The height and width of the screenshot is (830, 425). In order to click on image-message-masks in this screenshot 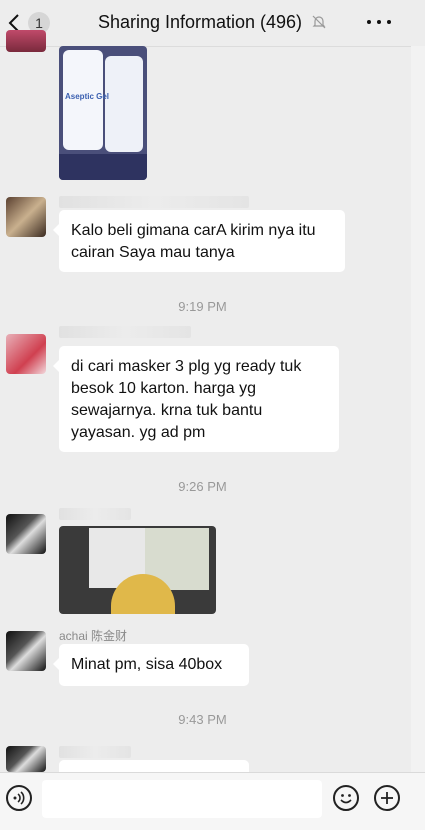, I will do `click(137, 570)`.